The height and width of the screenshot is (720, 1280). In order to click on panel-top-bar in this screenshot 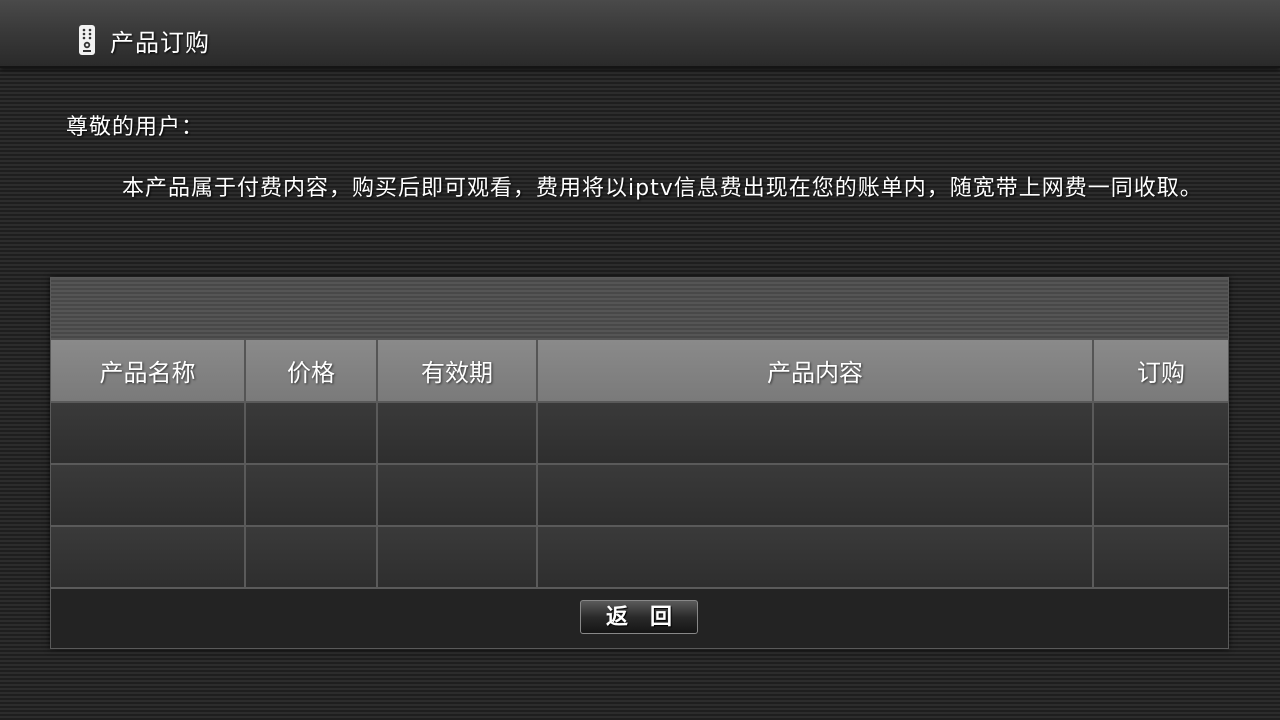, I will do `click(639, 309)`.